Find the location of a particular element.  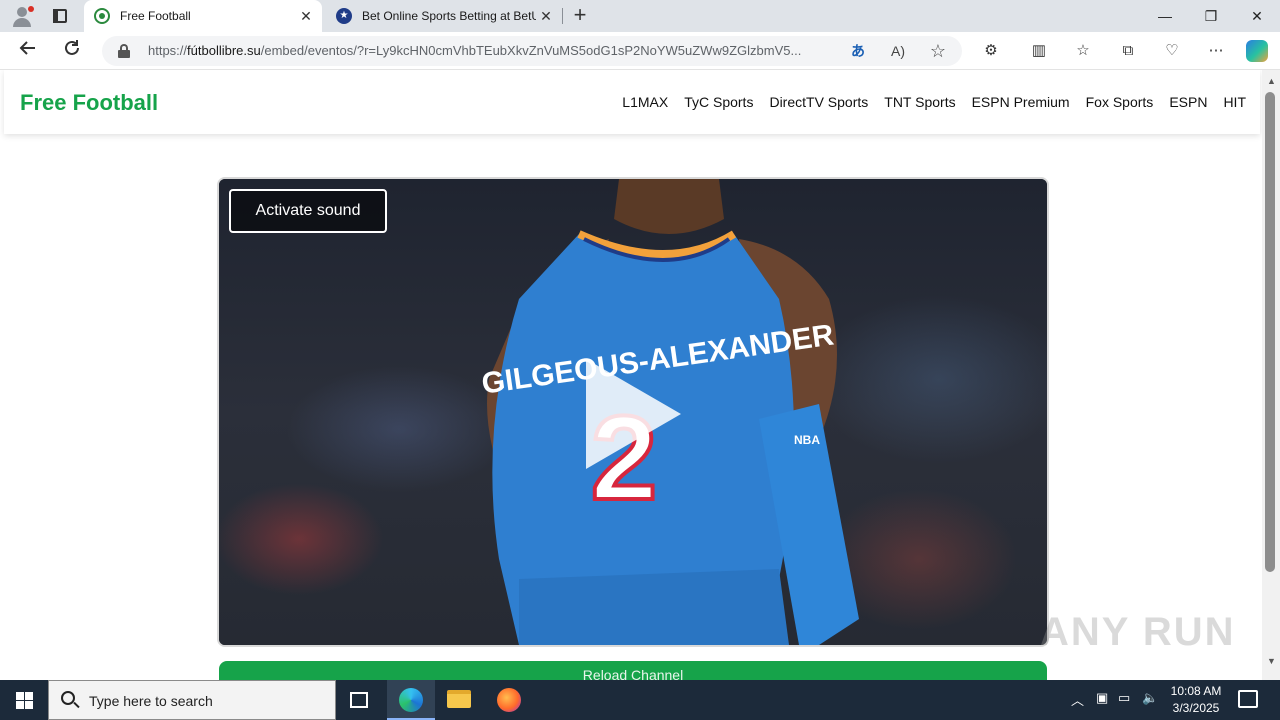

soccer-ball-icon is located at coordinates (102, 16).